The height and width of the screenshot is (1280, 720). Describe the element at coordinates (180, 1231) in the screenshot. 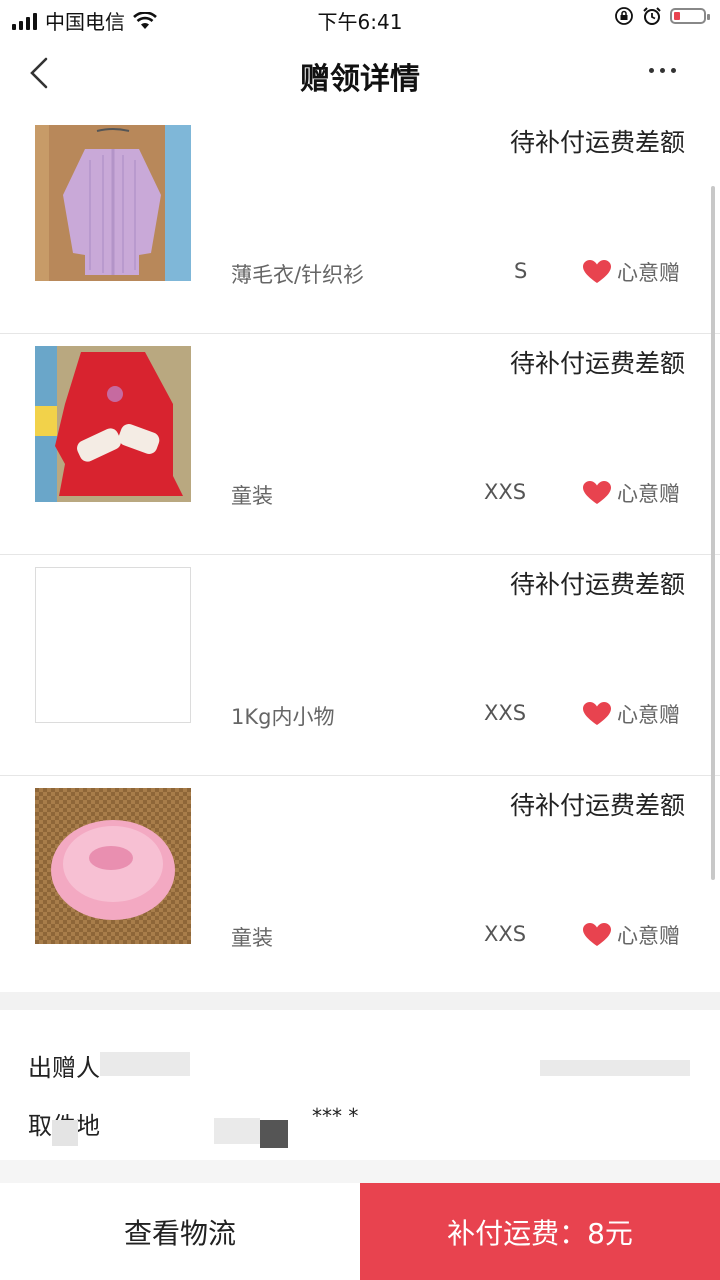

I see `view-logistics-button: 查看物流` at that location.